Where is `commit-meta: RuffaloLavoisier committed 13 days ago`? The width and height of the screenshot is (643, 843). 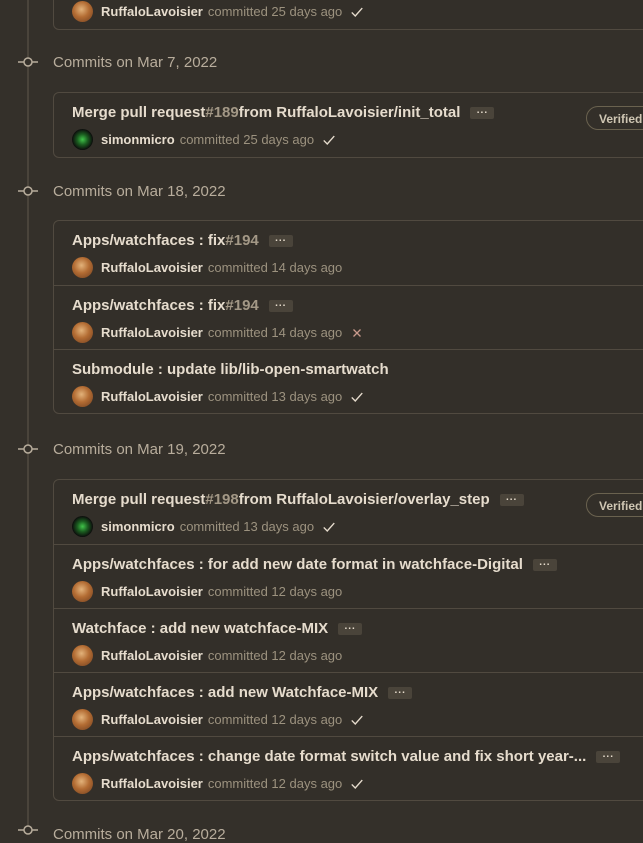 commit-meta: RuffaloLavoisier committed 13 days ago is located at coordinates (218, 396).